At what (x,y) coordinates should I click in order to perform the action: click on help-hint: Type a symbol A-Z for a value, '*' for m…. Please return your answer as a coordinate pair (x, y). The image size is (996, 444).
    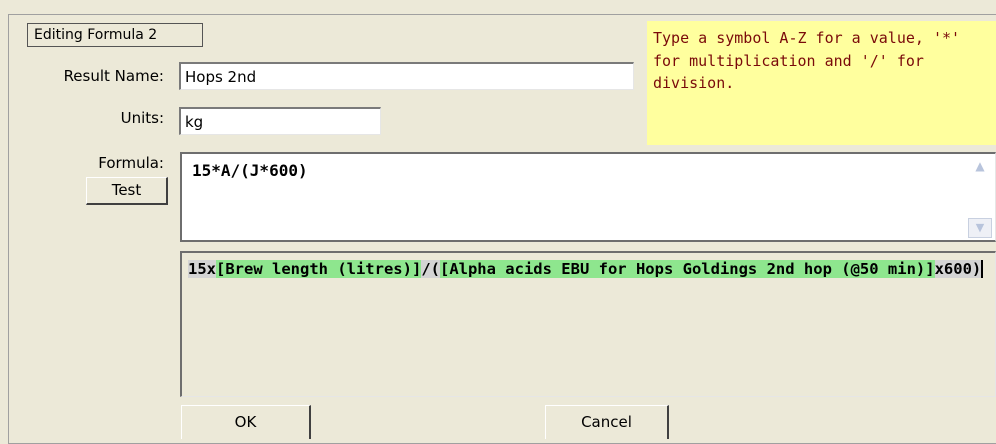
    Looking at the image, I should click on (821, 83).